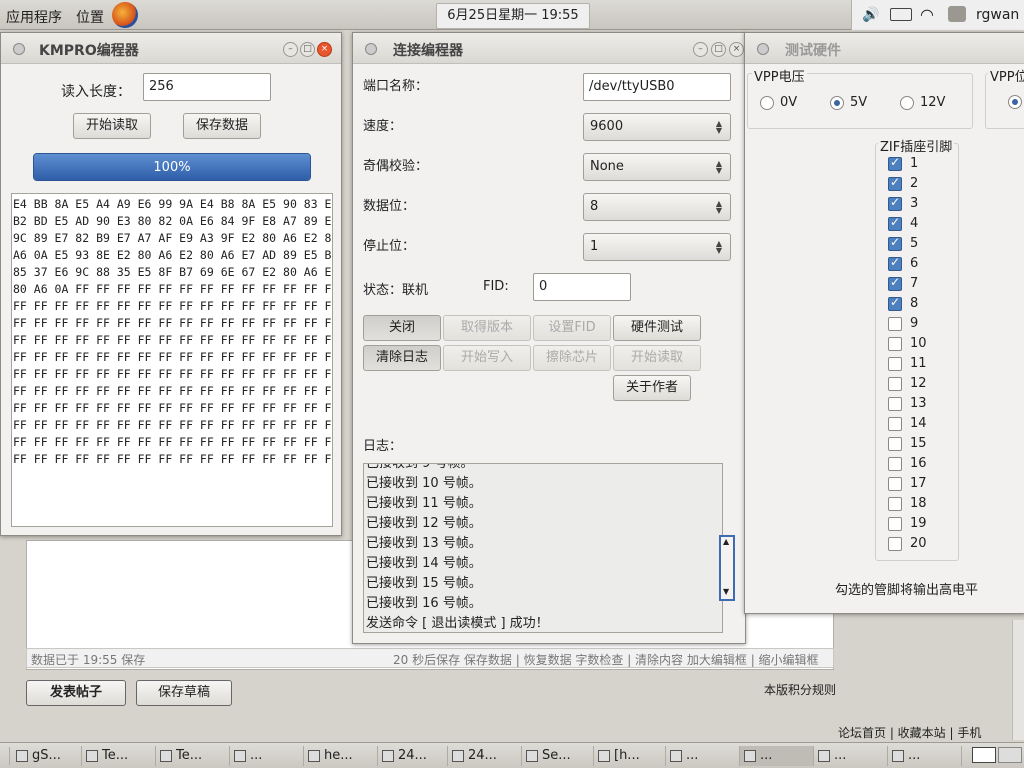 The image size is (1024, 768). What do you see at coordinates (997, 15) in the screenshot?
I see `user-name: rgwan` at bounding box center [997, 15].